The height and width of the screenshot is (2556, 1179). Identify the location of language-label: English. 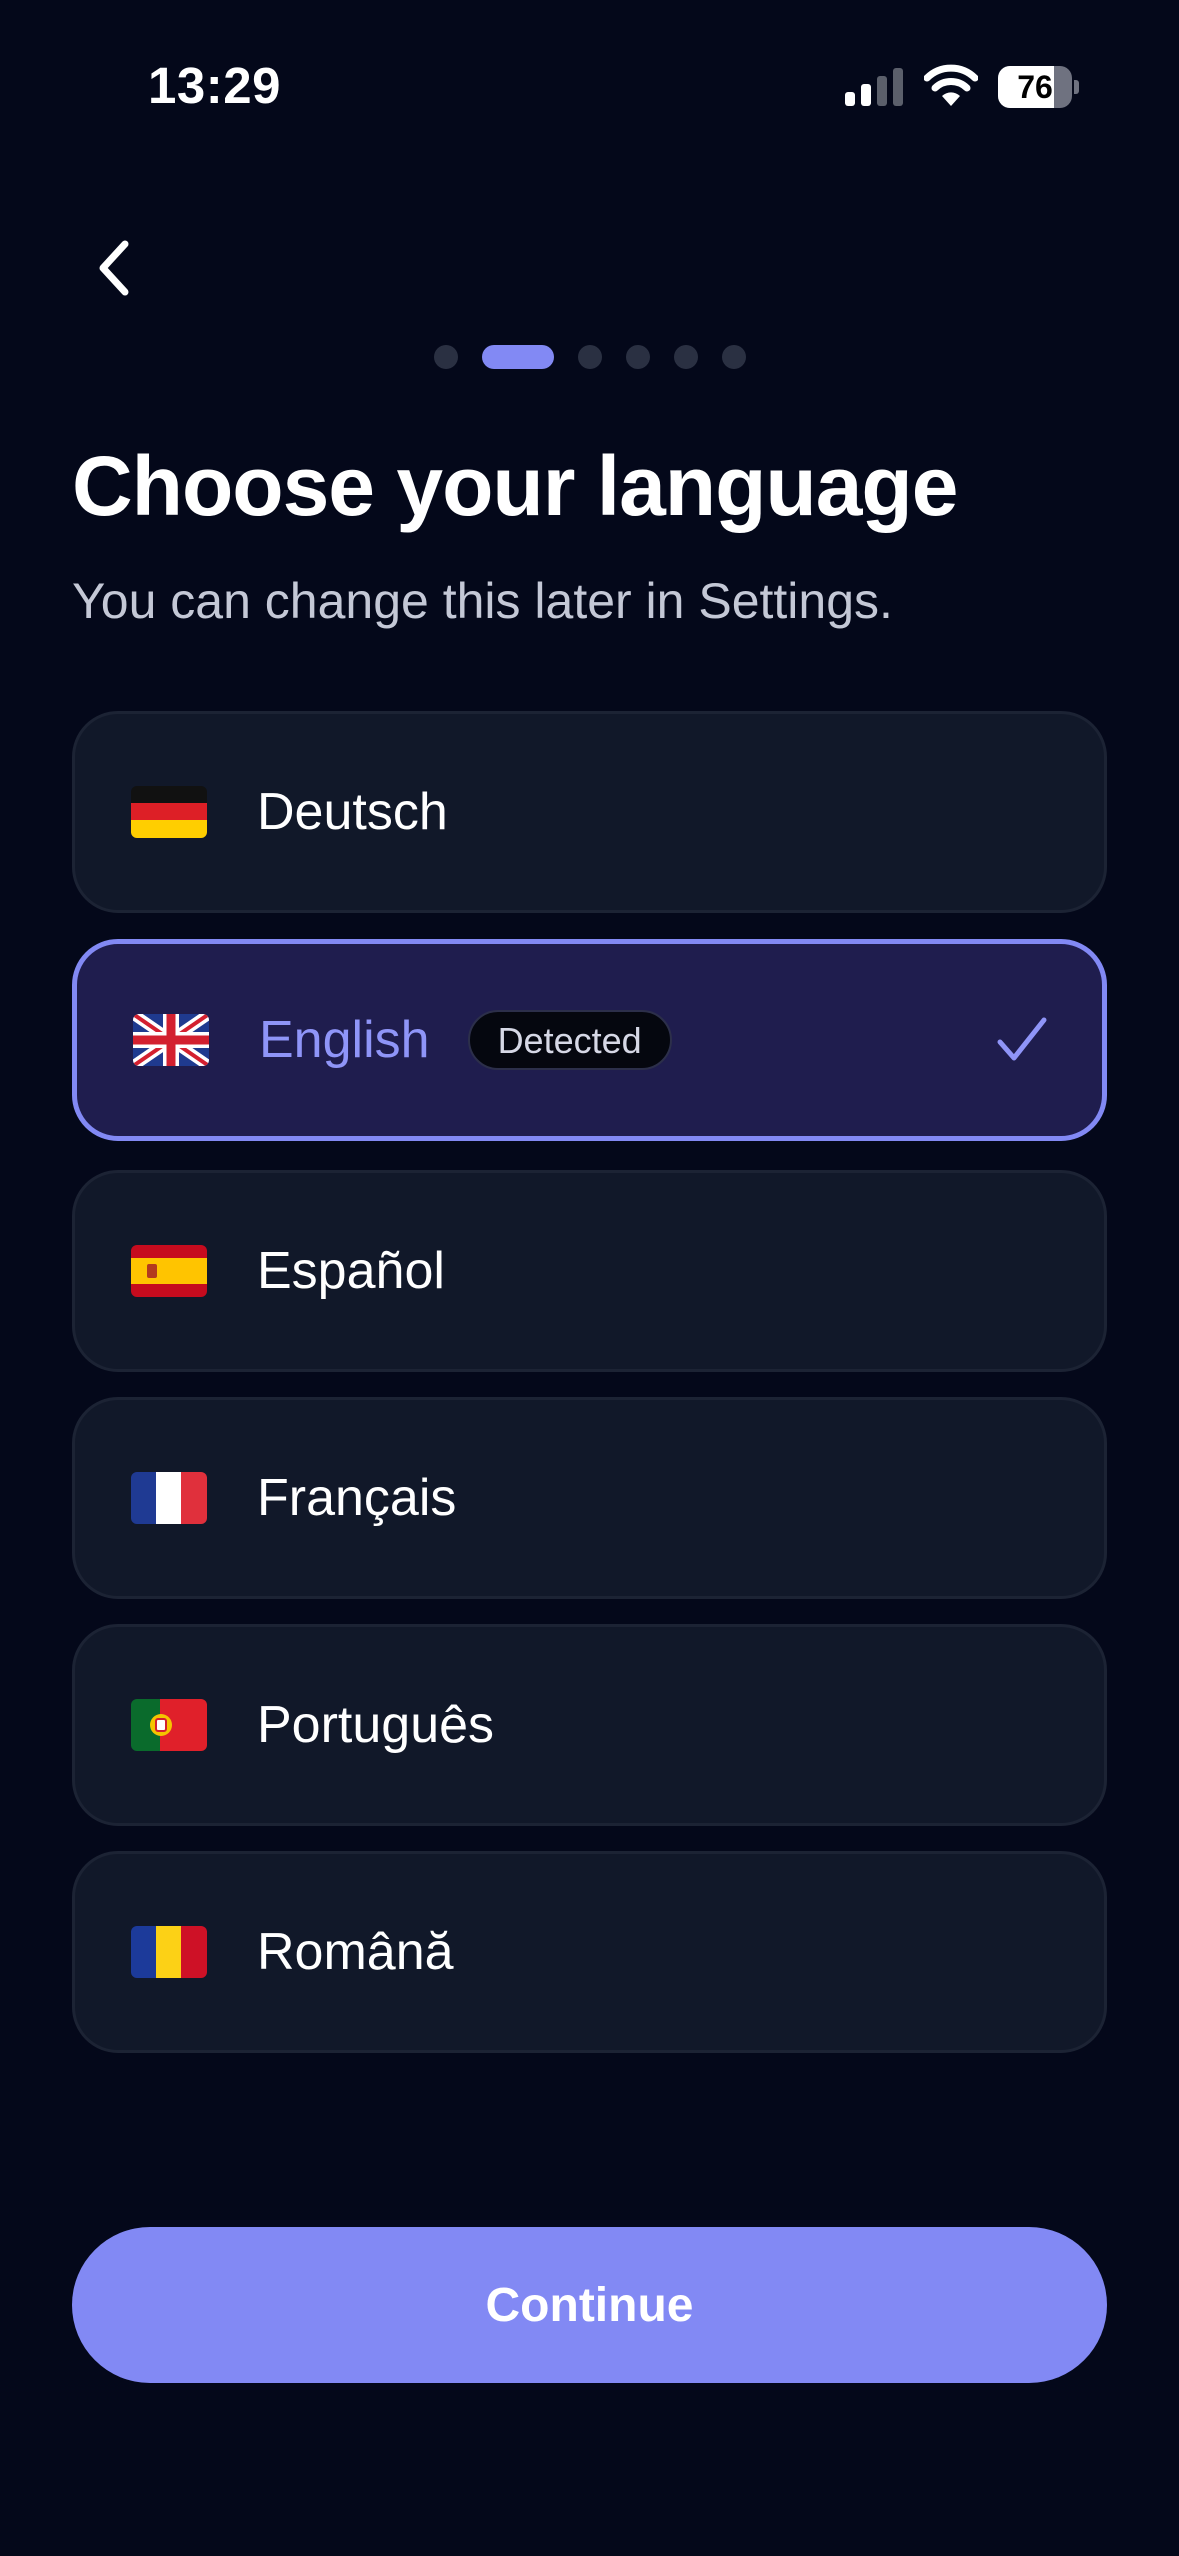
(344, 1040).